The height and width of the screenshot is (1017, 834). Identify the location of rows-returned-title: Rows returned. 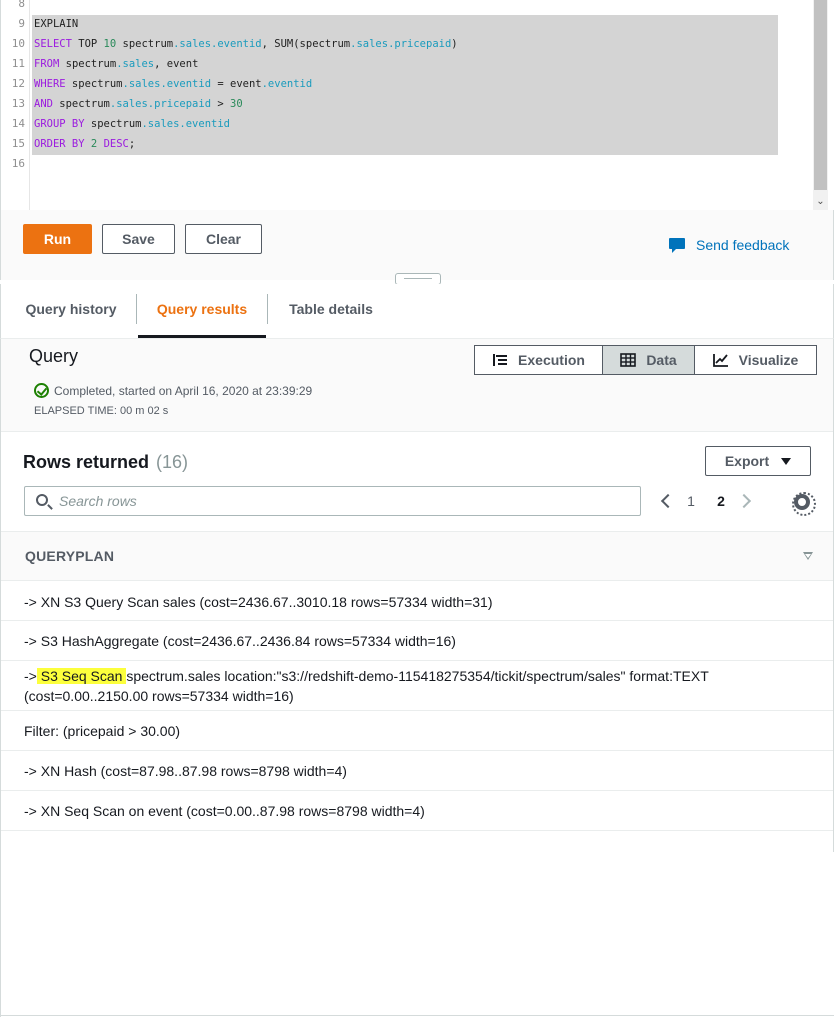
(86, 462).